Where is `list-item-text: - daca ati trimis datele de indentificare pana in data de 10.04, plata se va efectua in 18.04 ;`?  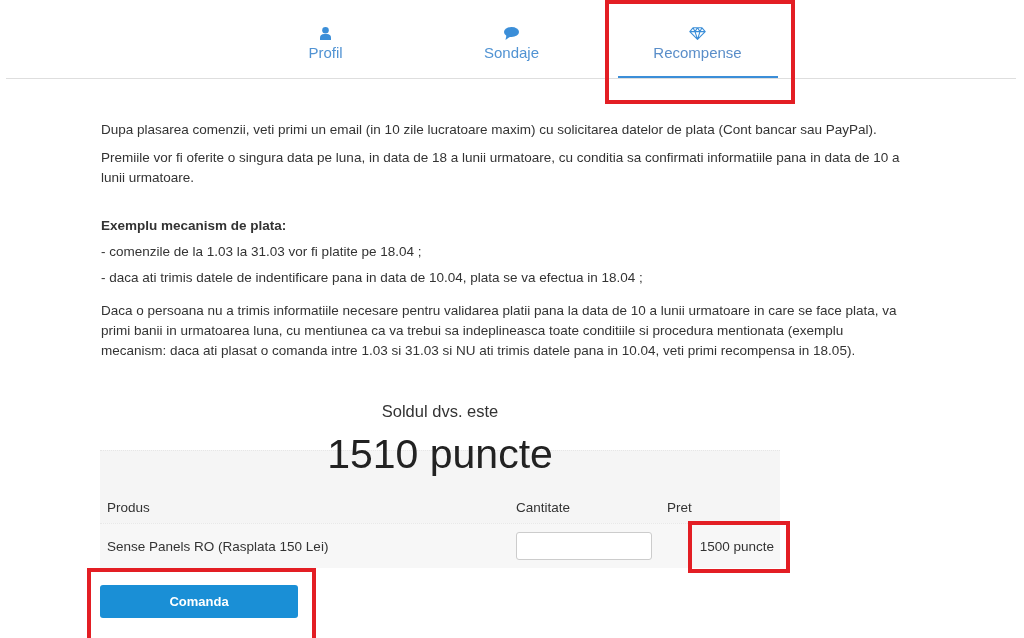 list-item-text: - daca ati trimis datele de indentificare pana in data de 10.04, plata se va efectua in 18.04 ; is located at coordinates (372, 278).